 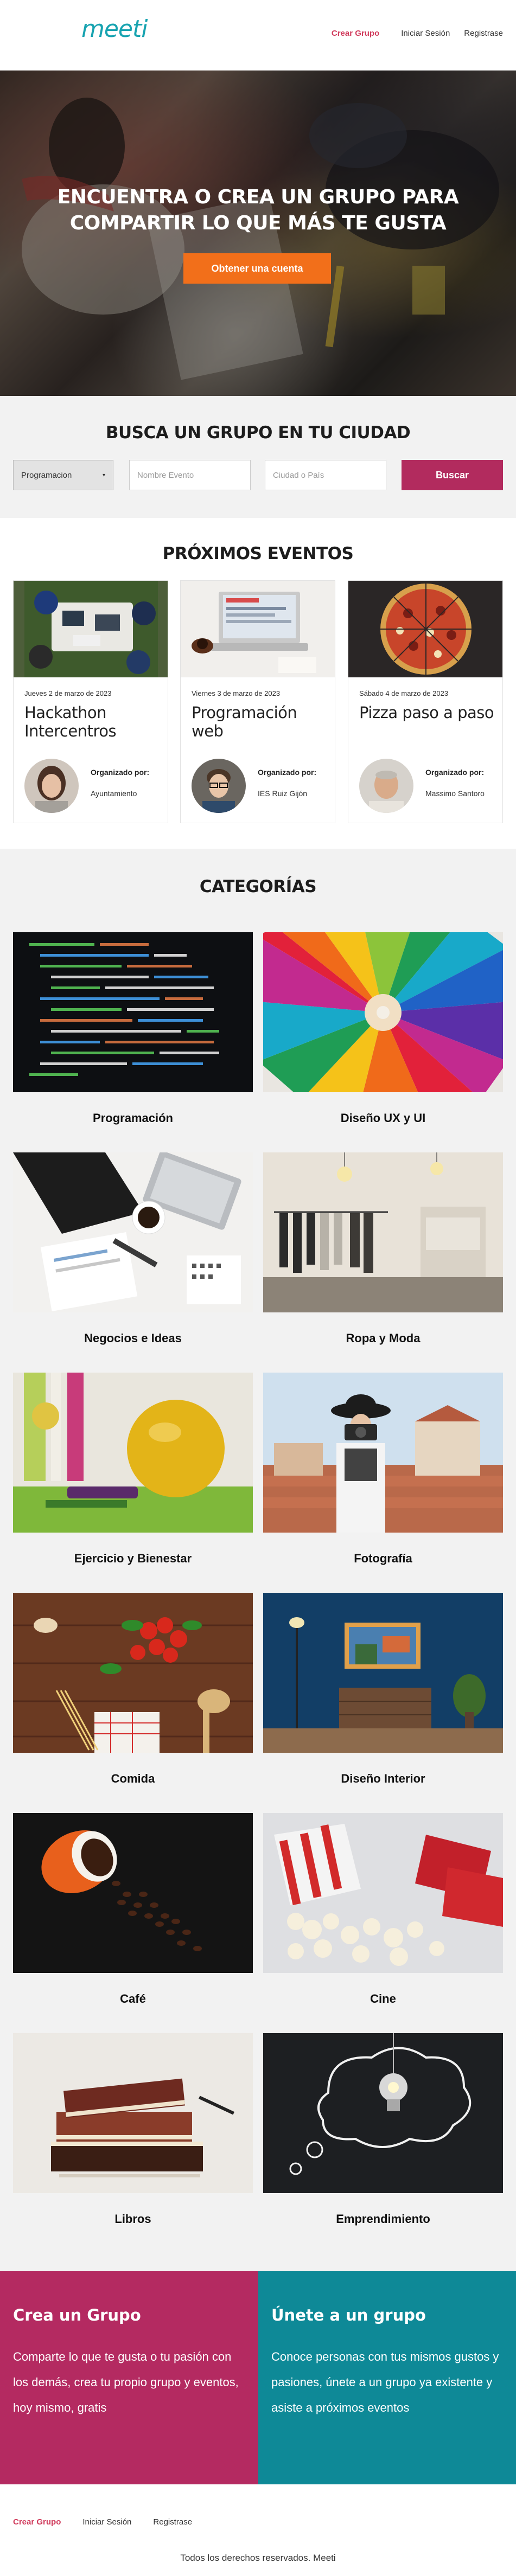 I want to click on category-label: Comida, so click(x=133, y=1779).